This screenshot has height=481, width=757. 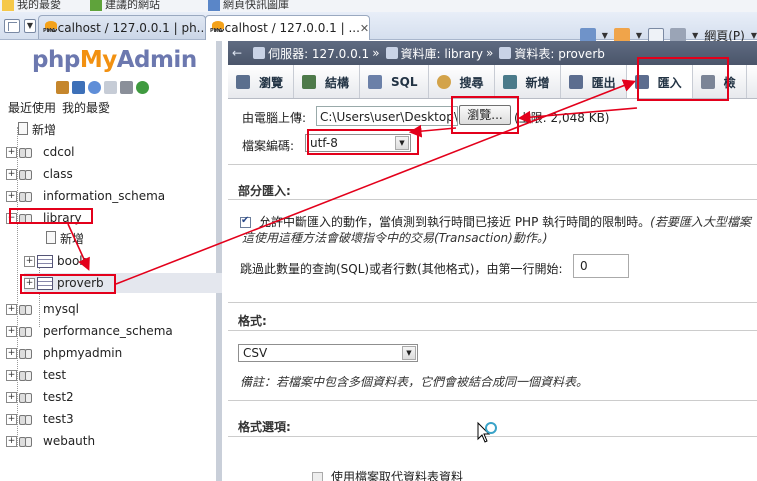 What do you see at coordinates (248, 6) in the screenshot?
I see `web-slice-gallery-link: 網頁快訊圖庫` at bounding box center [248, 6].